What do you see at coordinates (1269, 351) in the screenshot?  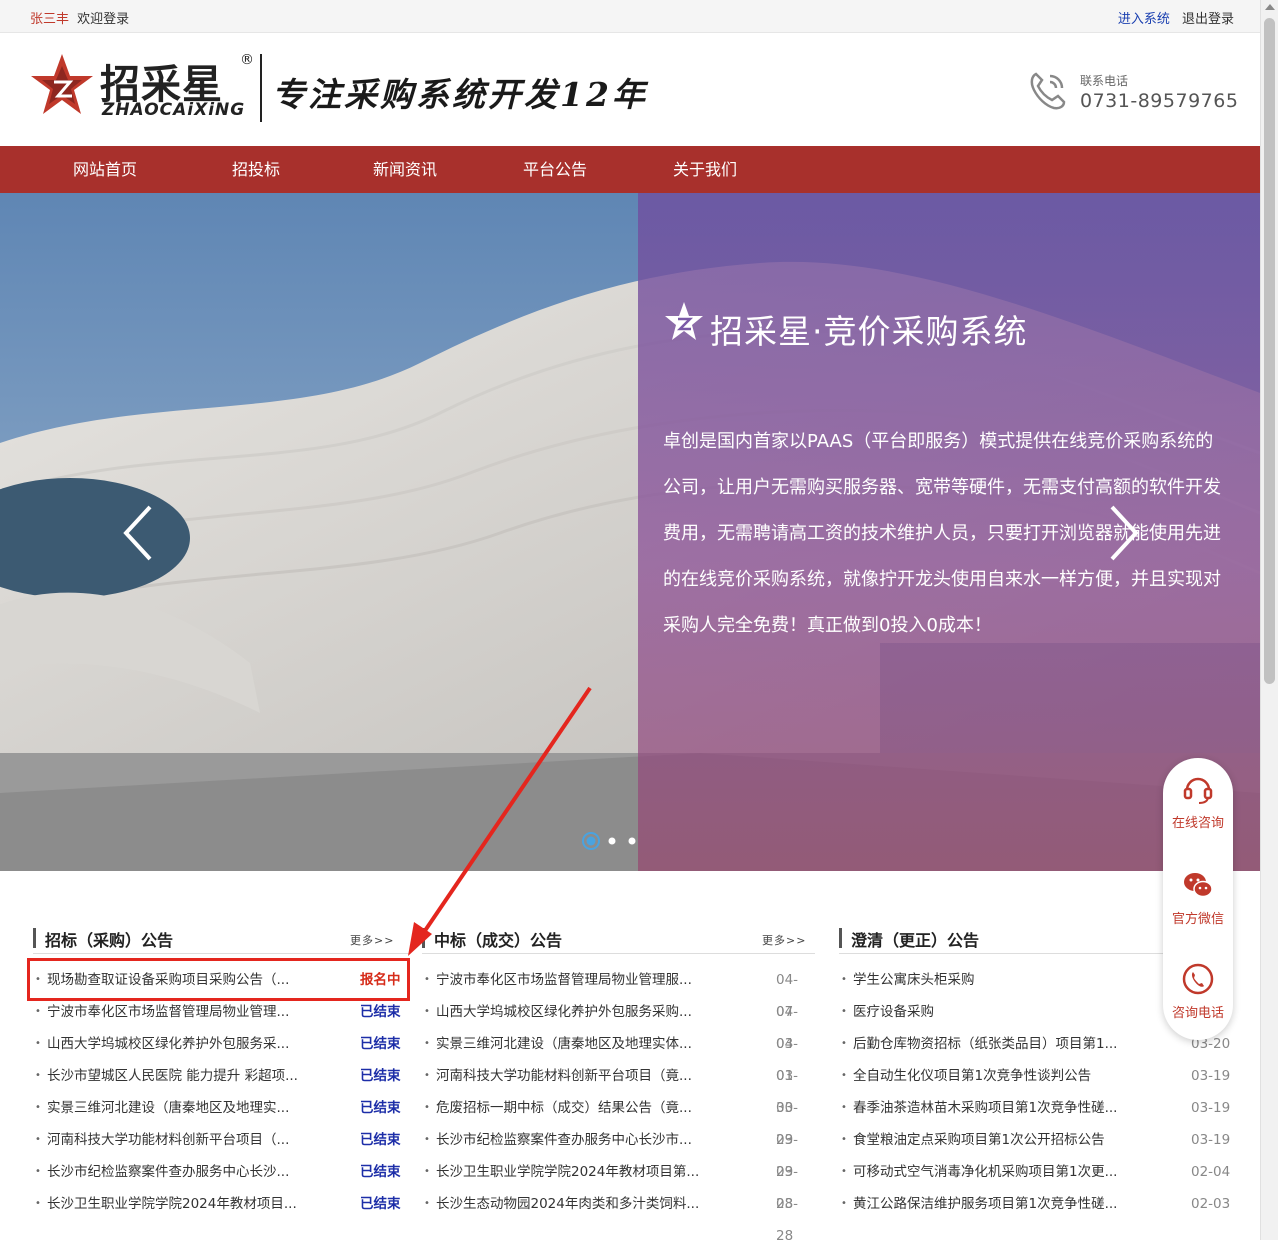 I see `scroll-thumb` at bounding box center [1269, 351].